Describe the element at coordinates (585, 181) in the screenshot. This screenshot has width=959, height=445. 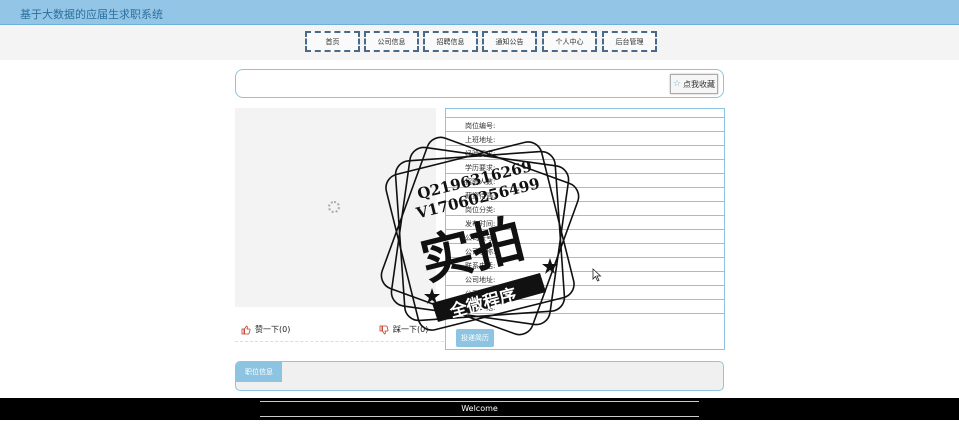
I see `detail-row: 招聘人数:` at that location.